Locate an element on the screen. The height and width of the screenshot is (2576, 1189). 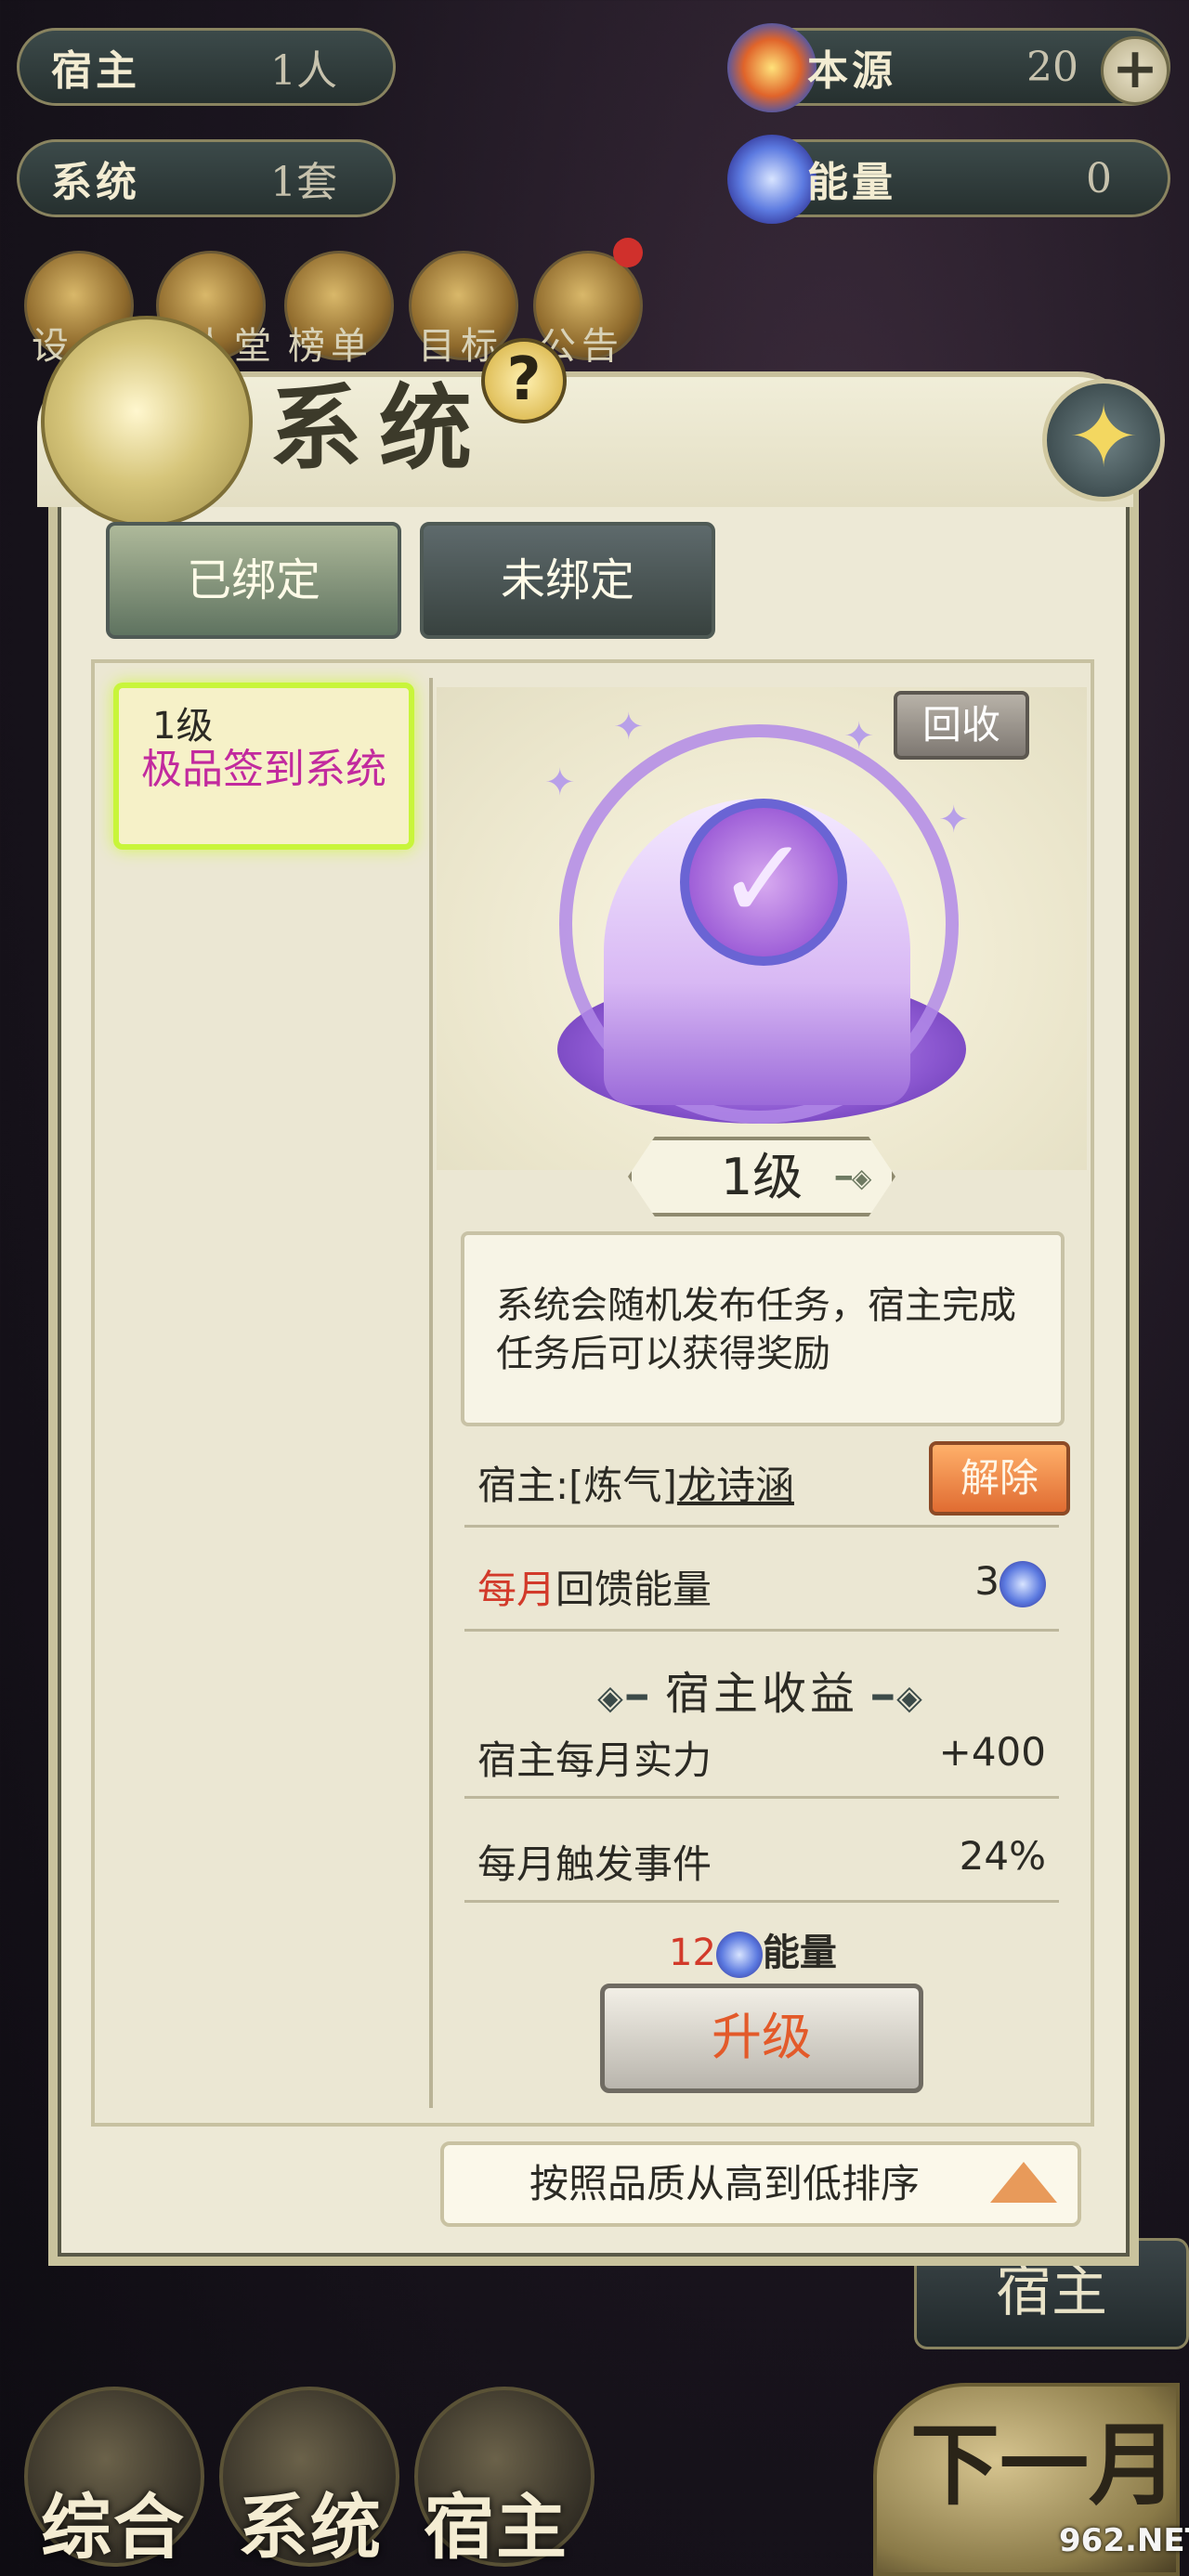
monthly-energy-highlight: 每月 is located at coordinates (516, 1589).